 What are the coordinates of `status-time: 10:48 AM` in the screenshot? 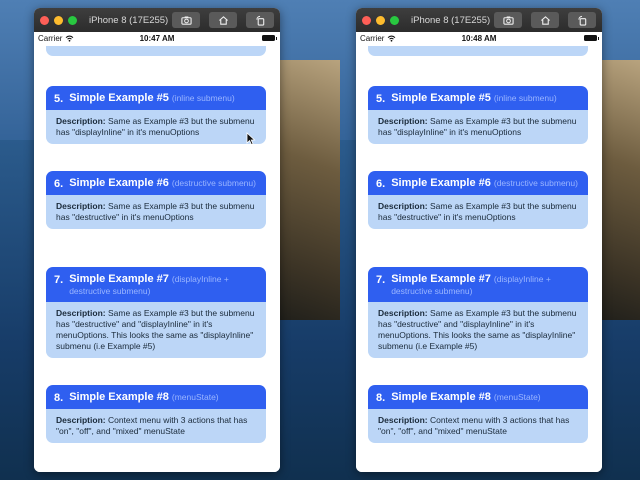 It's located at (479, 38).